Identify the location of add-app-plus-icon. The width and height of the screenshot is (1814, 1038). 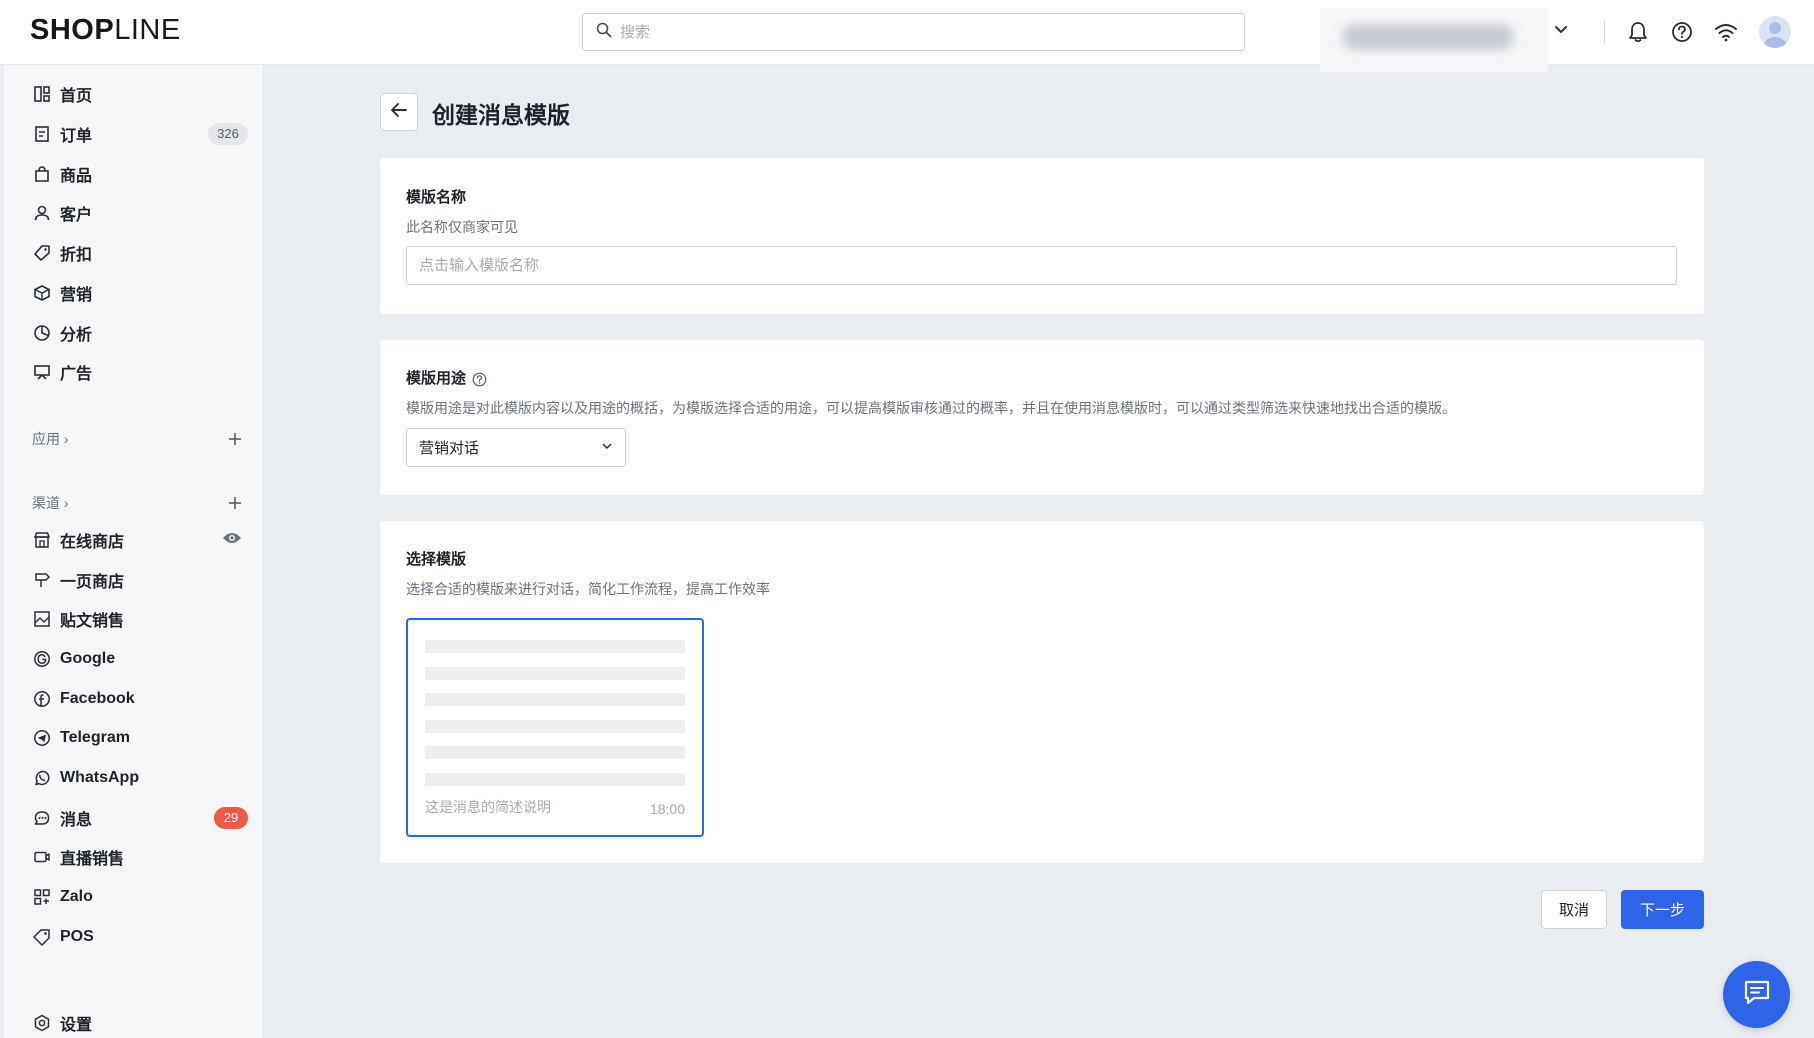
(235, 439).